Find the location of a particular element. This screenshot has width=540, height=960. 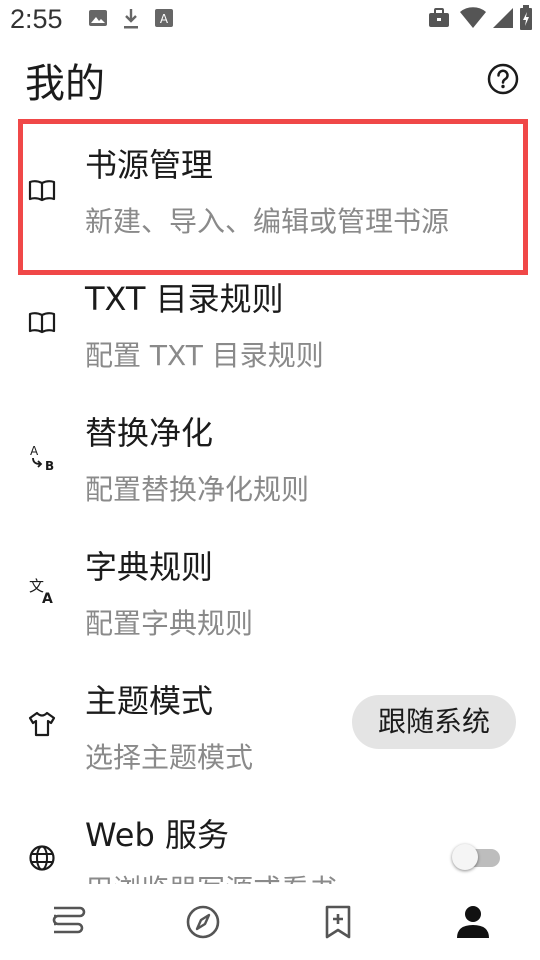

item-title: 主题模式 is located at coordinates (149, 701).